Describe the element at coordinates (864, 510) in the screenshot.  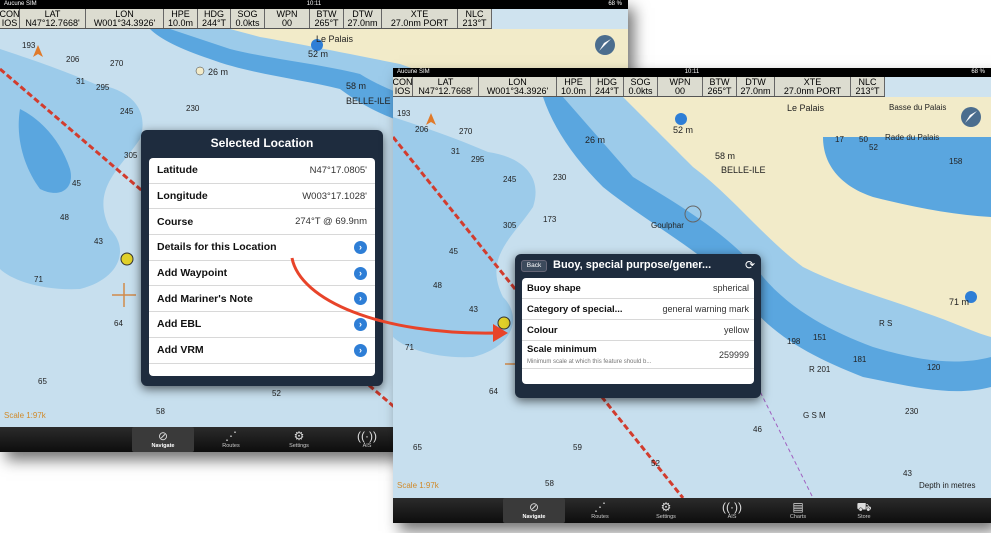
I see `tab-store: ⛟ Store` at that location.